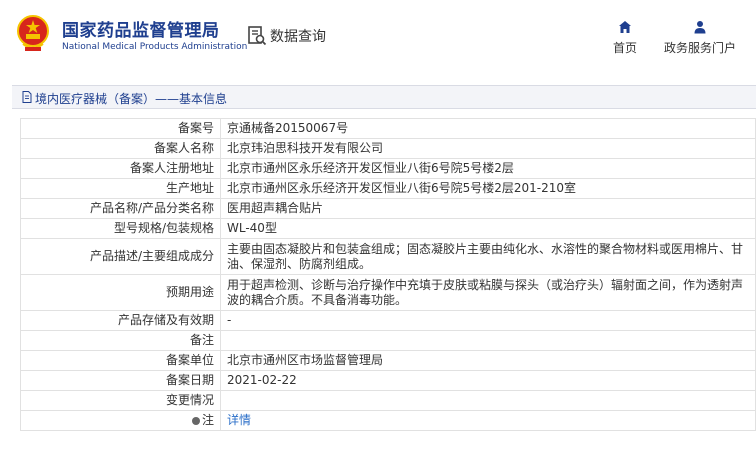 The width and height of the screenshot is (756, 452). I want to click on breadcrumb: 境内医疗器械（备案）——基本信息, so click(384, 97).